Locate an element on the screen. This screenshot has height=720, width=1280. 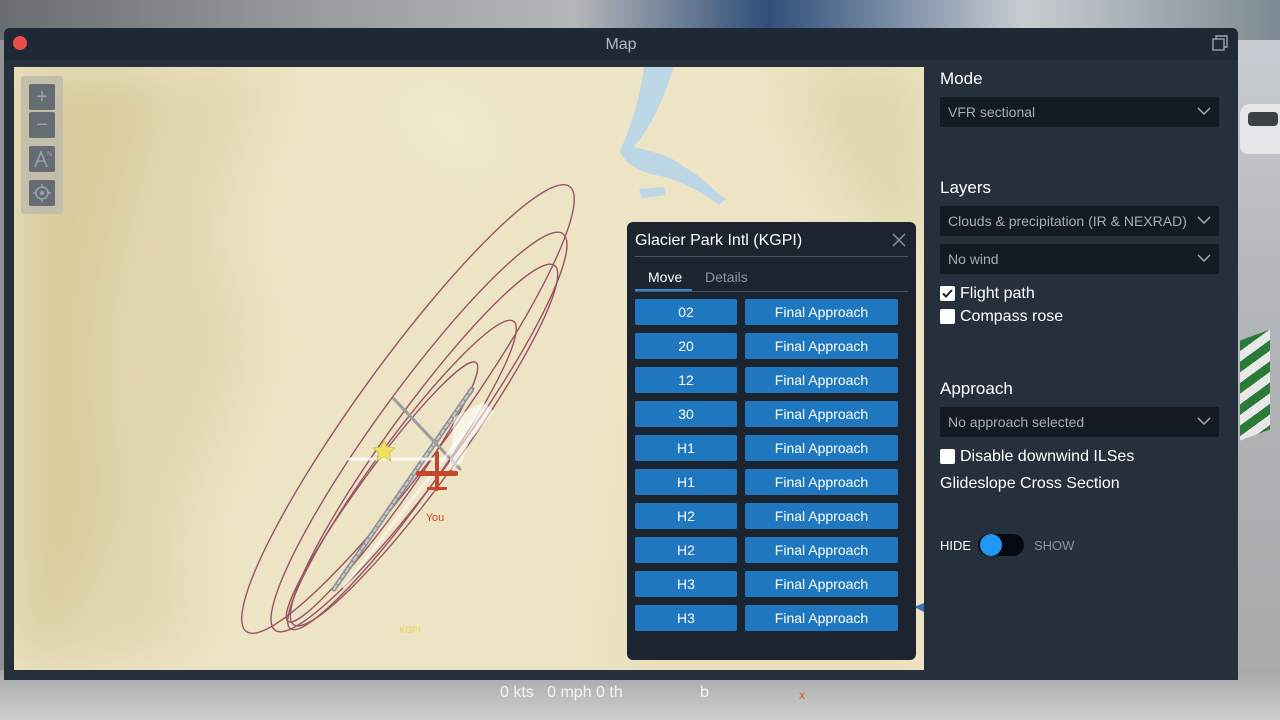
disable-downwind-checkbox is located at coordinates (947, 456).